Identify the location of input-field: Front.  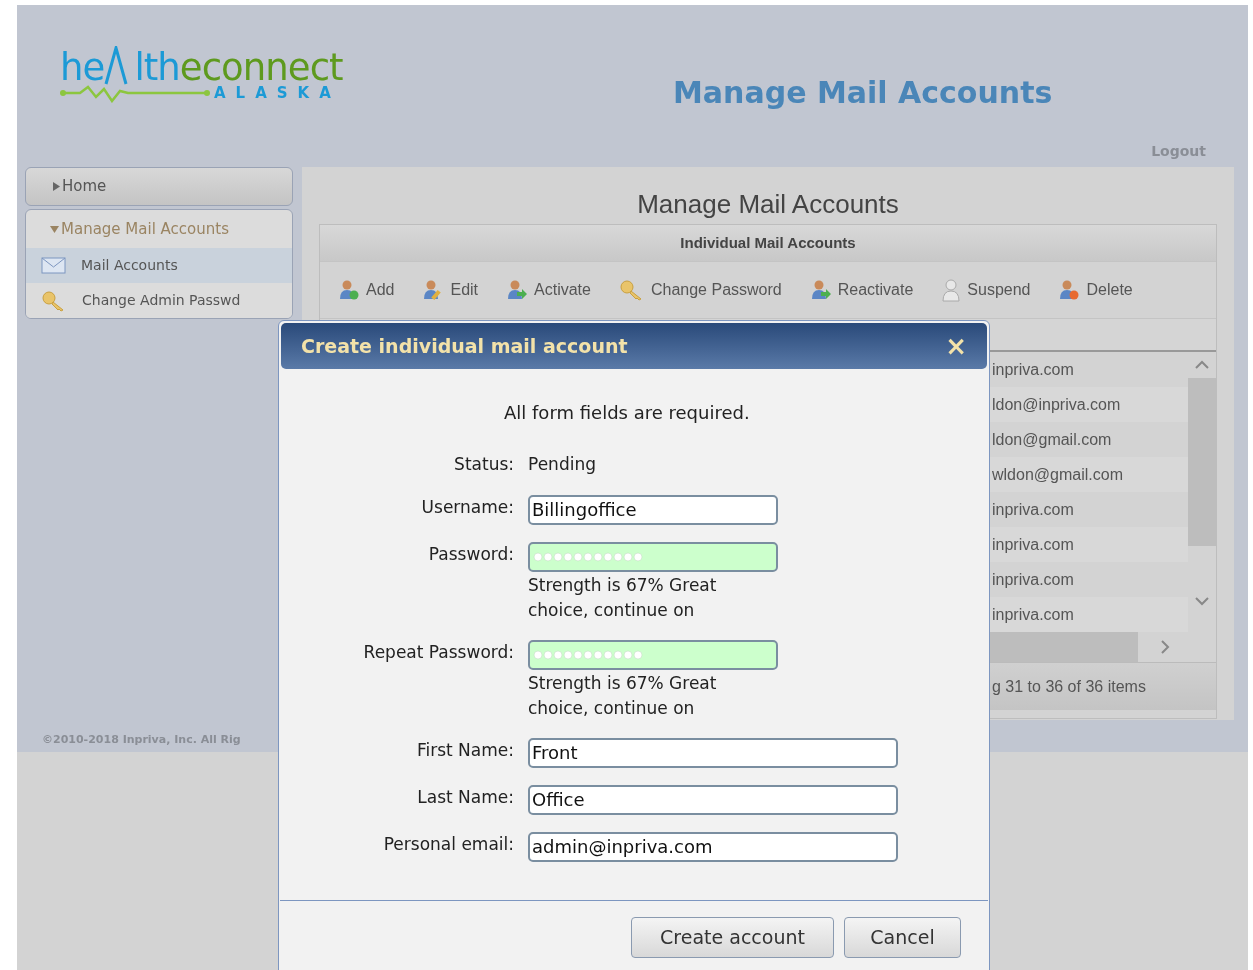
(713, 752).